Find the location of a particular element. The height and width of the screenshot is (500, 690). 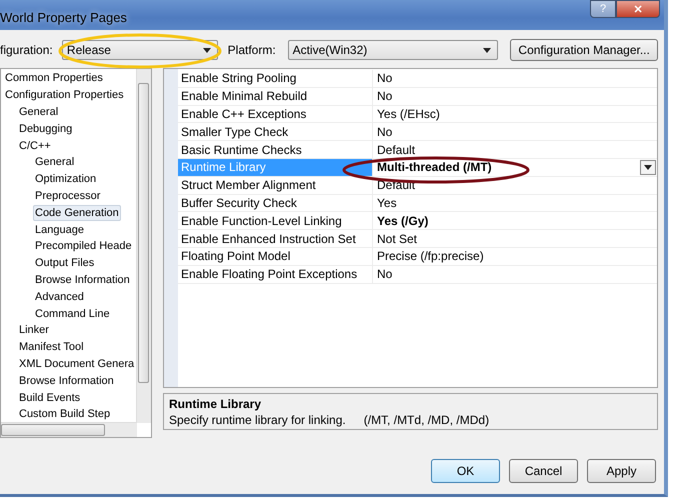

property-value: Not Set is located at coordinates (397, 239).